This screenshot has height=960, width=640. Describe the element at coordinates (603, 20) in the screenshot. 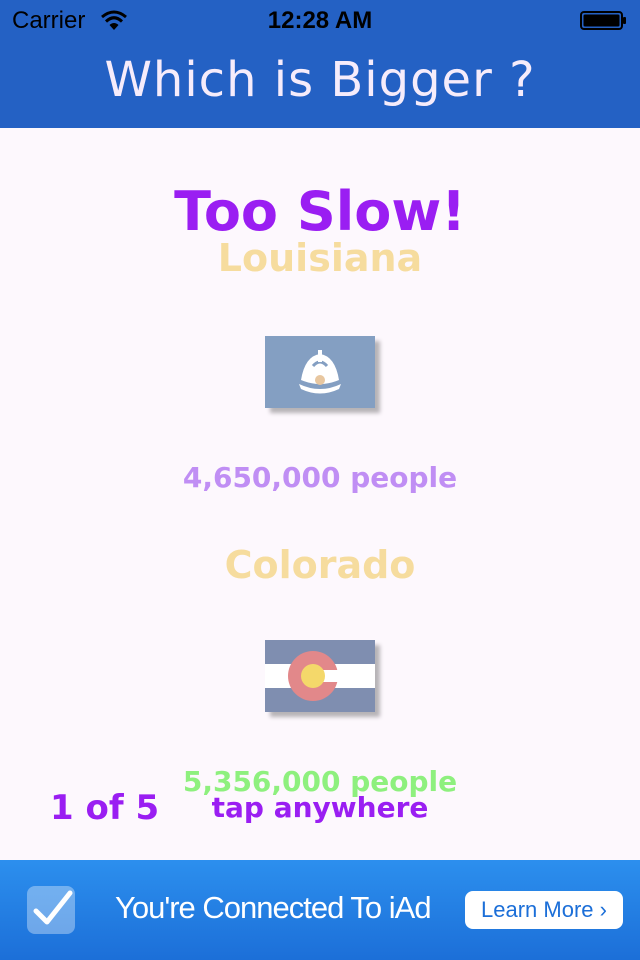

I see `battery-icon` at that location.